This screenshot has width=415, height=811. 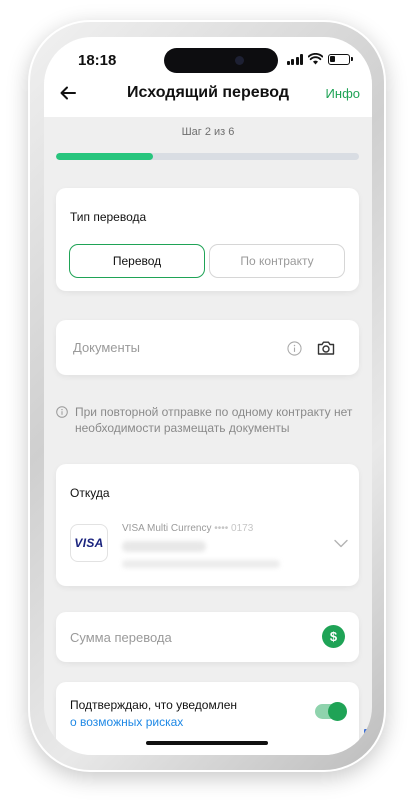 What do you see at coordinates (208, 92) in the screenshot?
I see `page-title: Исходящий перевод` at bounding box center [208, 92].